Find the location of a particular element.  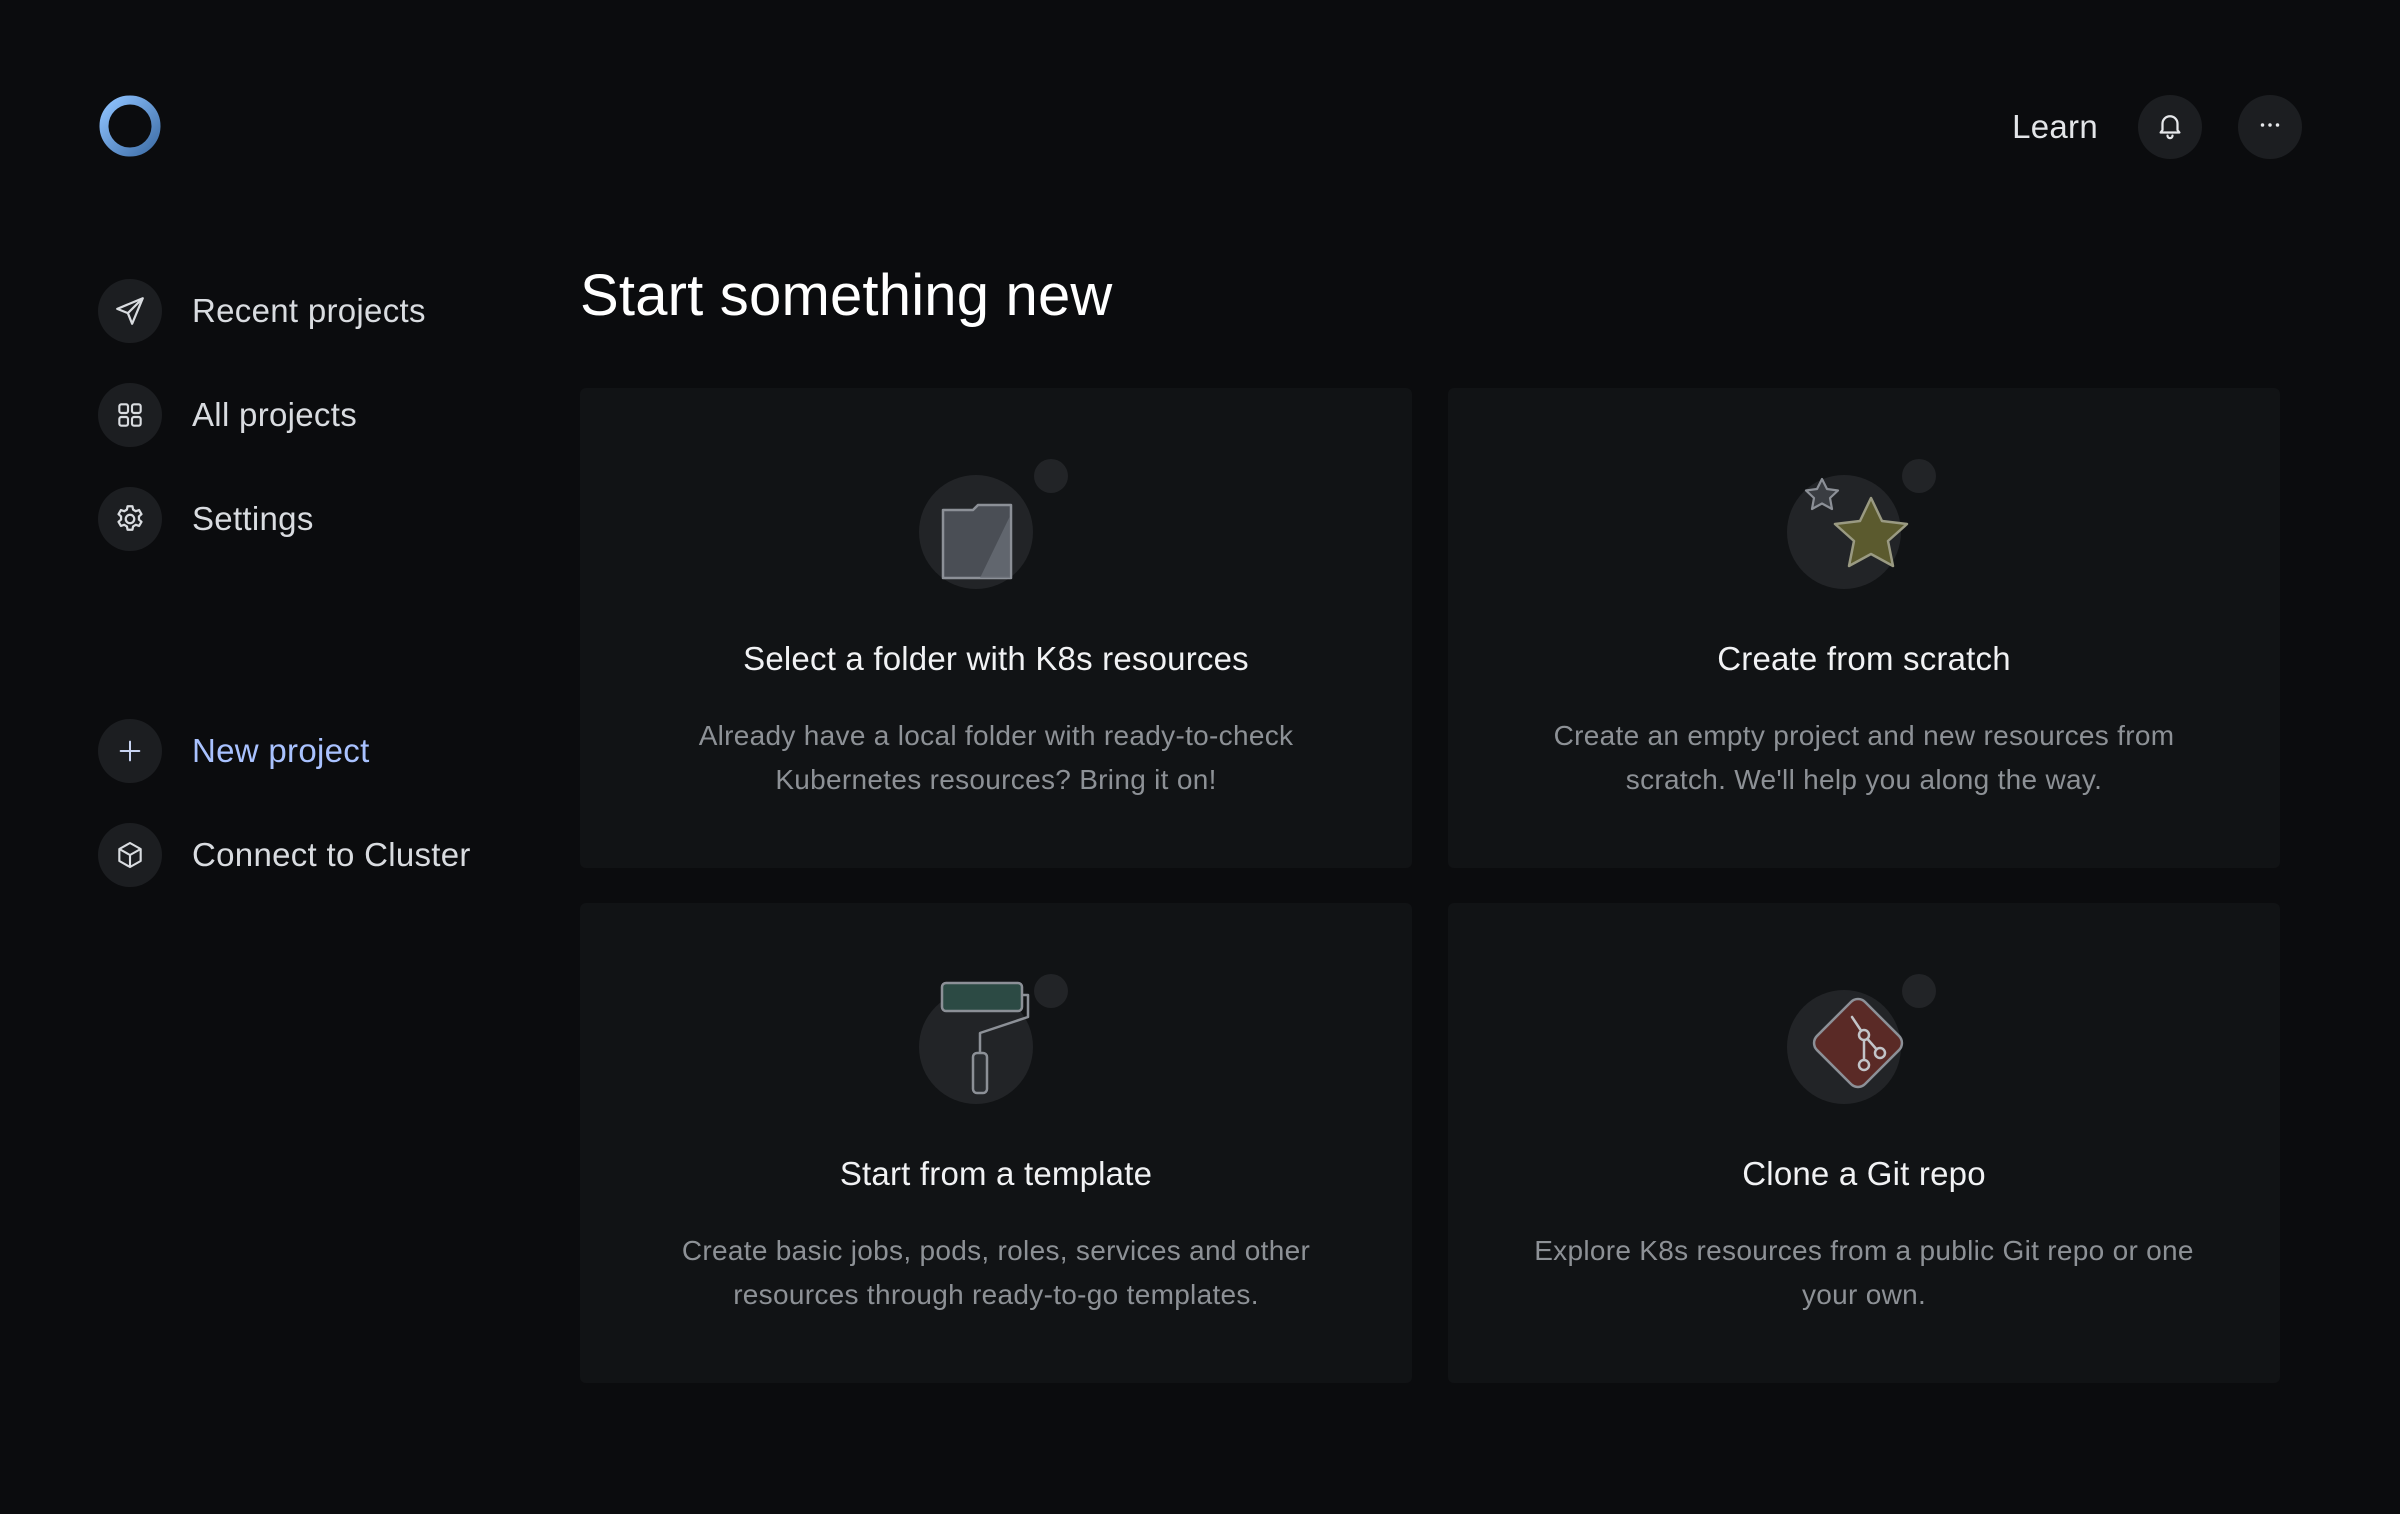

card-title: Create from scratch is located at coordinates (1864, 658).